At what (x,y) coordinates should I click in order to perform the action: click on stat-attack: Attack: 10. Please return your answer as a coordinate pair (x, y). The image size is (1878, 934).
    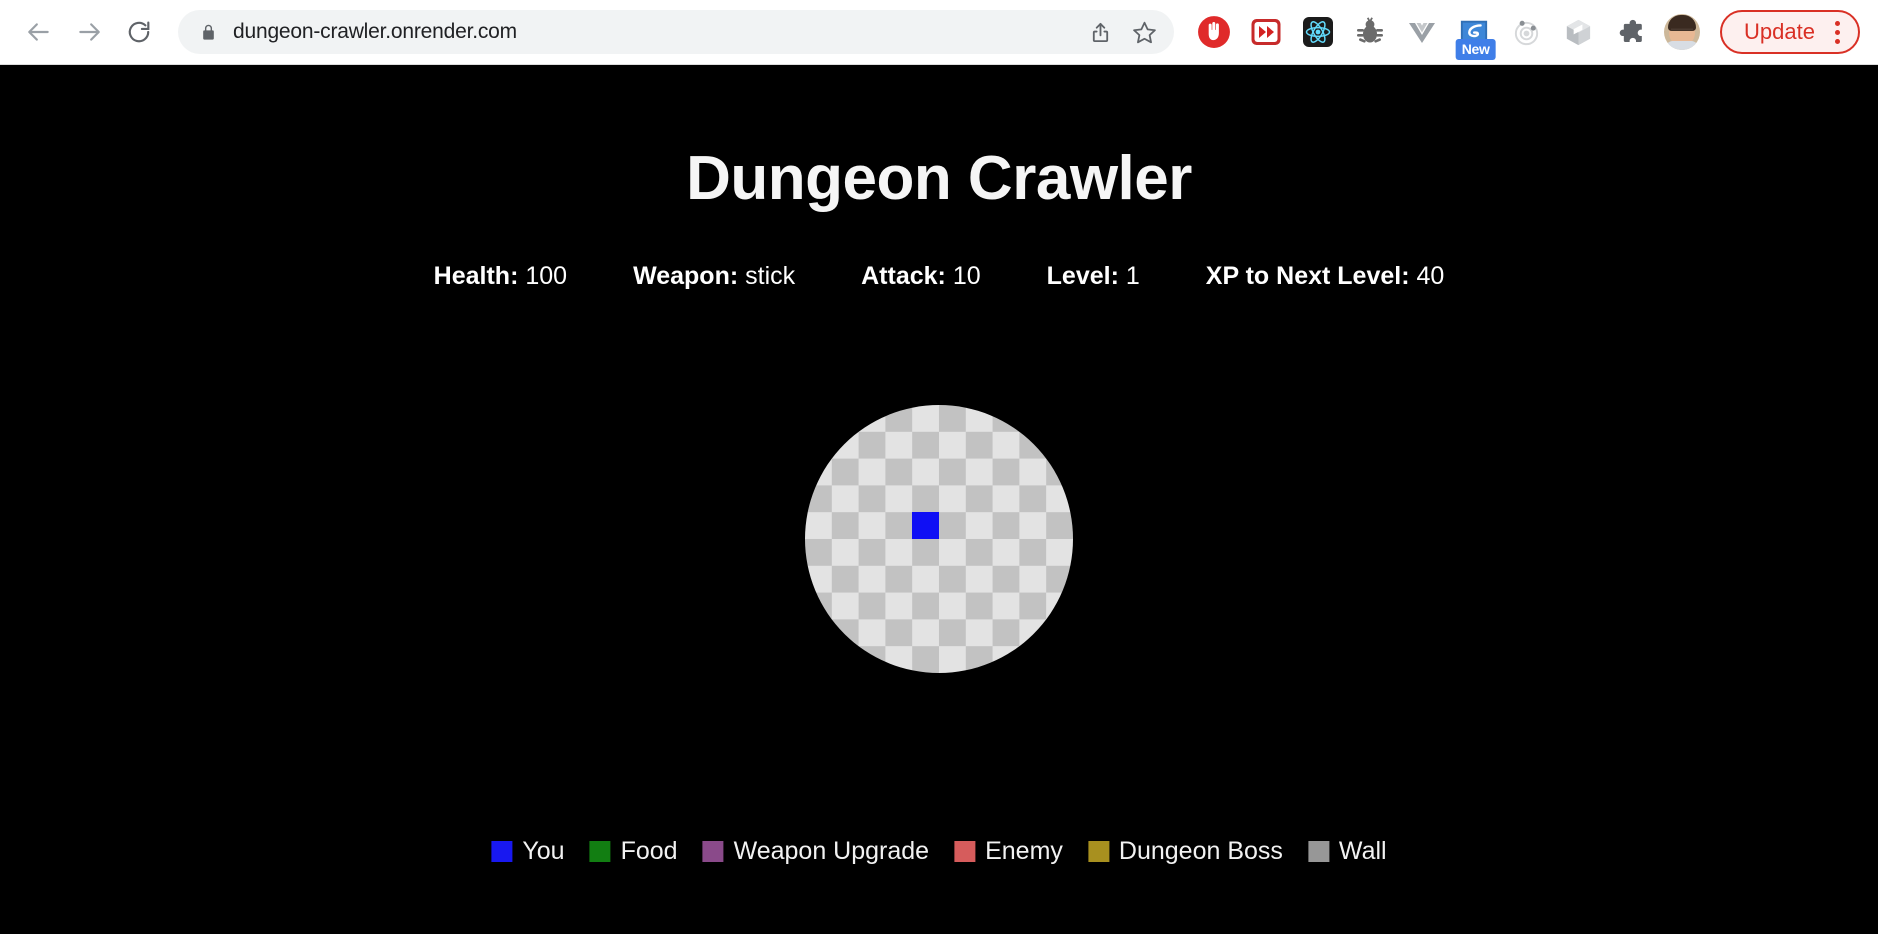
    Looking at the image, I should click on (921, 276).